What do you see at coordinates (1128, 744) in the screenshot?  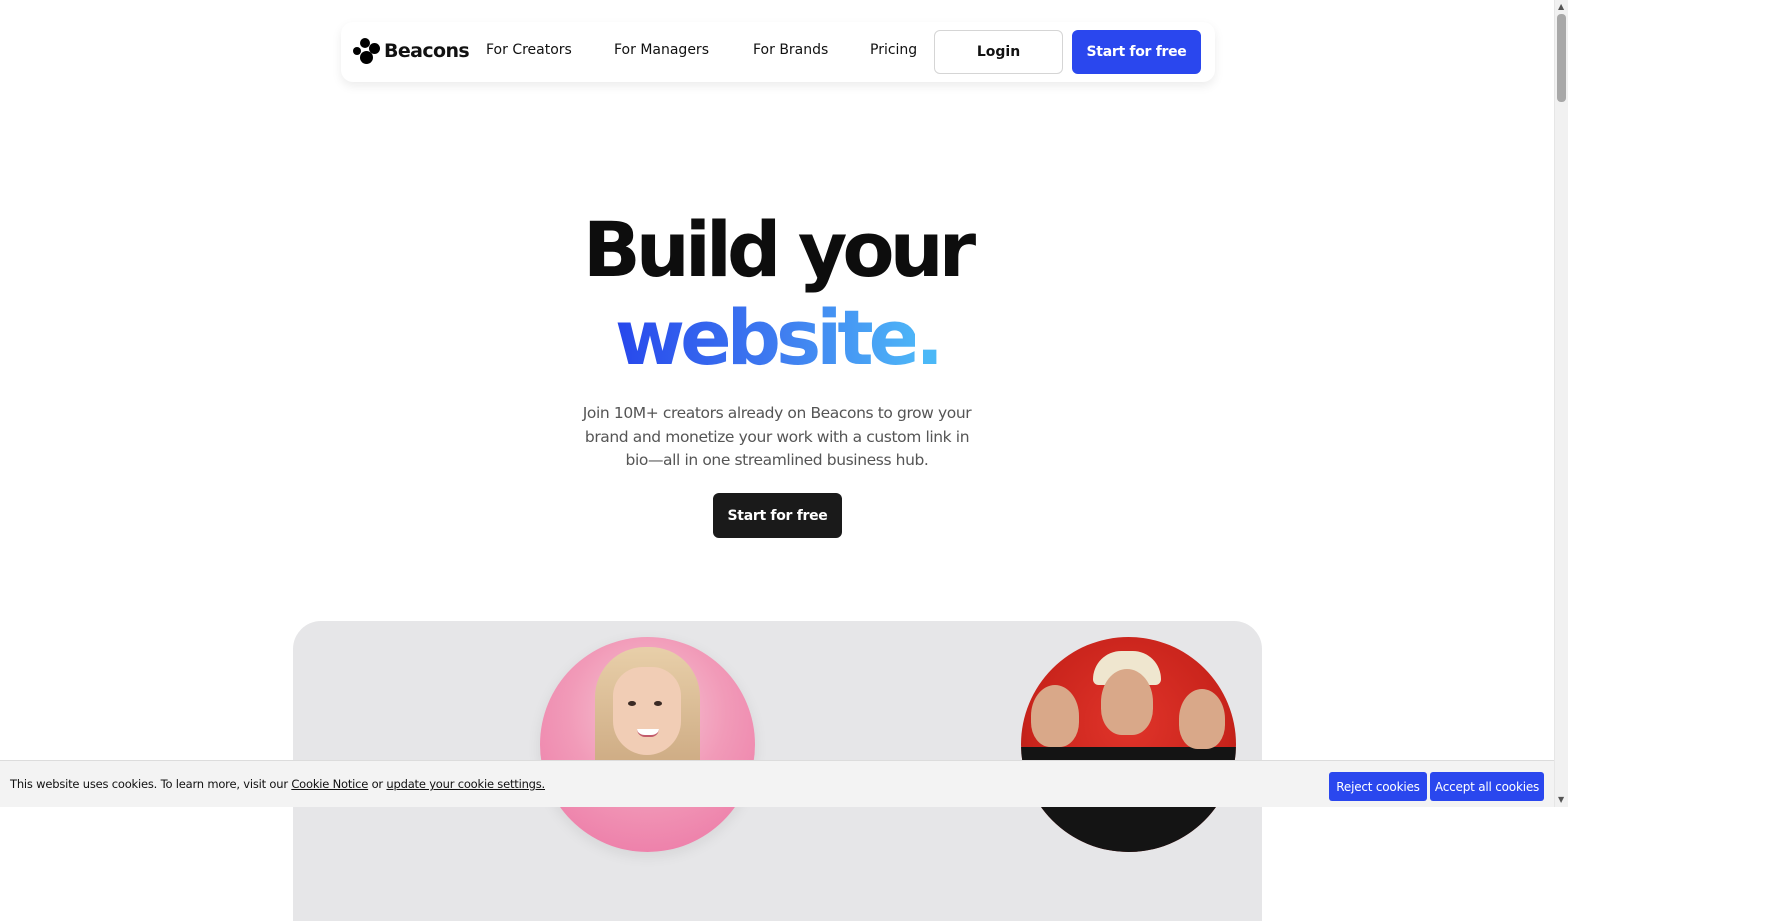 I see `creator-avatar-band` at bounding box center [1128, 744].